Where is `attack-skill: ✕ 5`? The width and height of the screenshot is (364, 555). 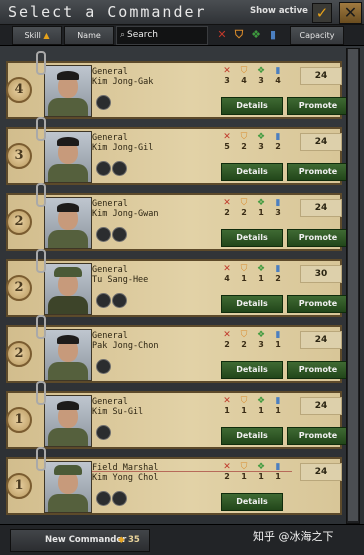
attack-skill: ✕ 5 is located at coordinates (227, 141).